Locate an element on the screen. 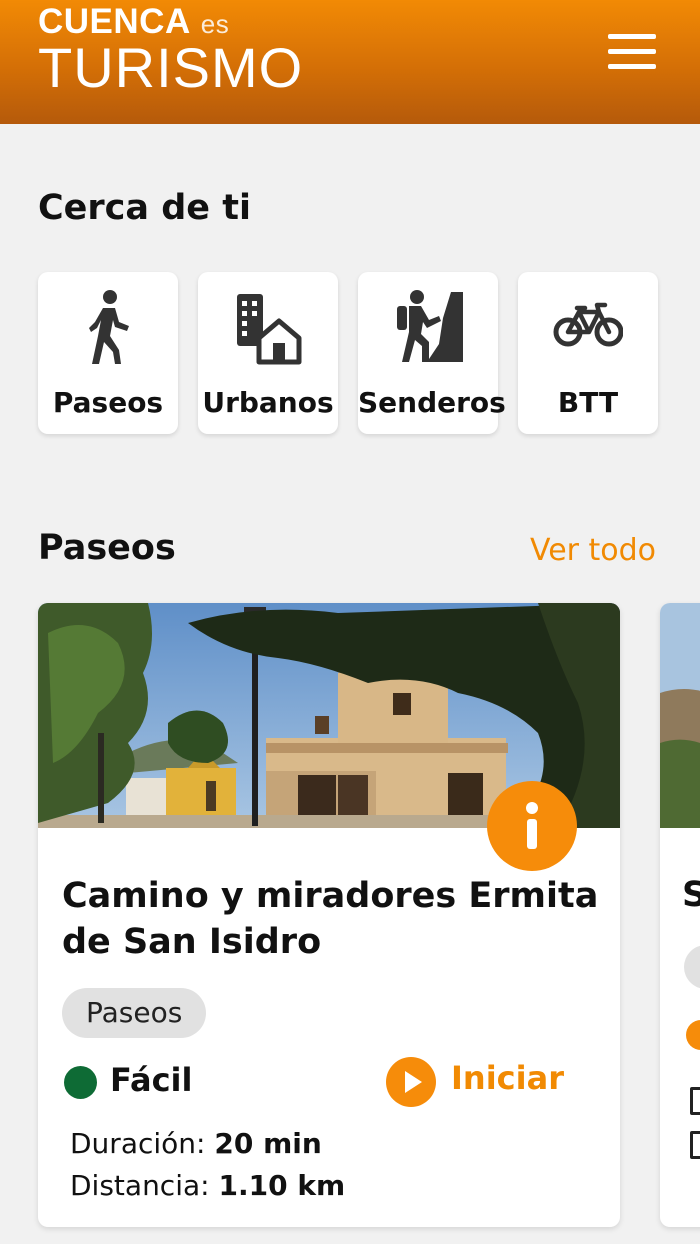 This screenshot has width=700, height=1244. distance-value: 1.10 km is located at coordinates (282, 1185).